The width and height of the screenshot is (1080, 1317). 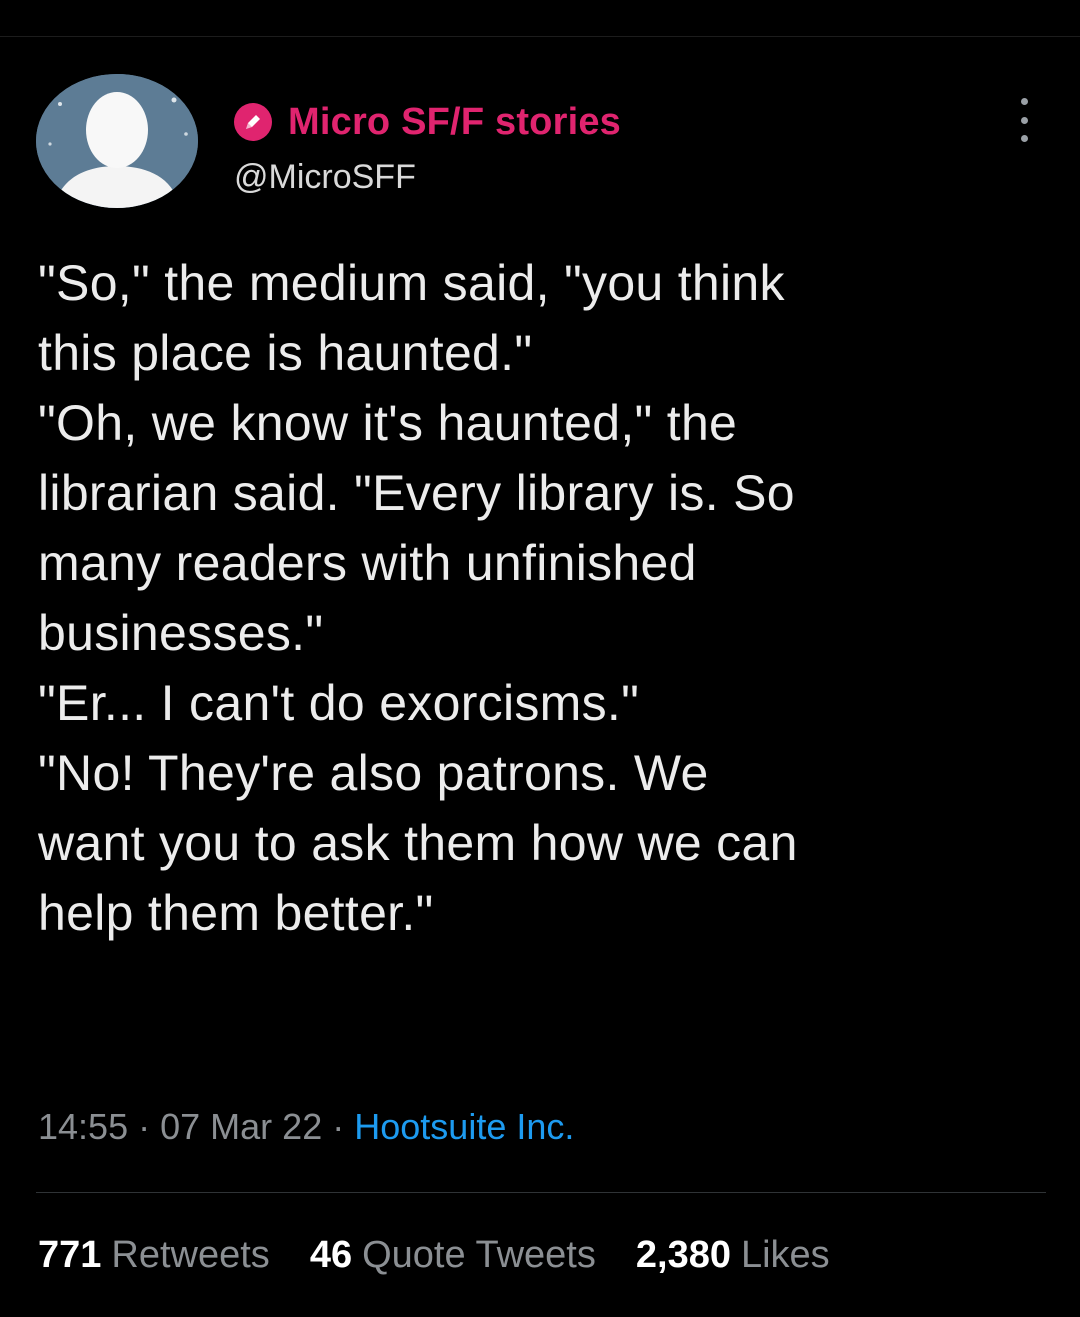 What do you see at coordinates (241, 1126) in the screenshot?
I see `tweet-date: 07 Mar 22` at bounding box center [241, 1126].